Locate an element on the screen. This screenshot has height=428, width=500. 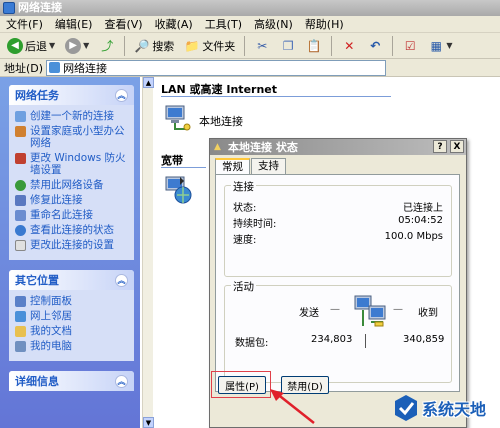
activity-computers-icon is located at coordinates (370, 311).